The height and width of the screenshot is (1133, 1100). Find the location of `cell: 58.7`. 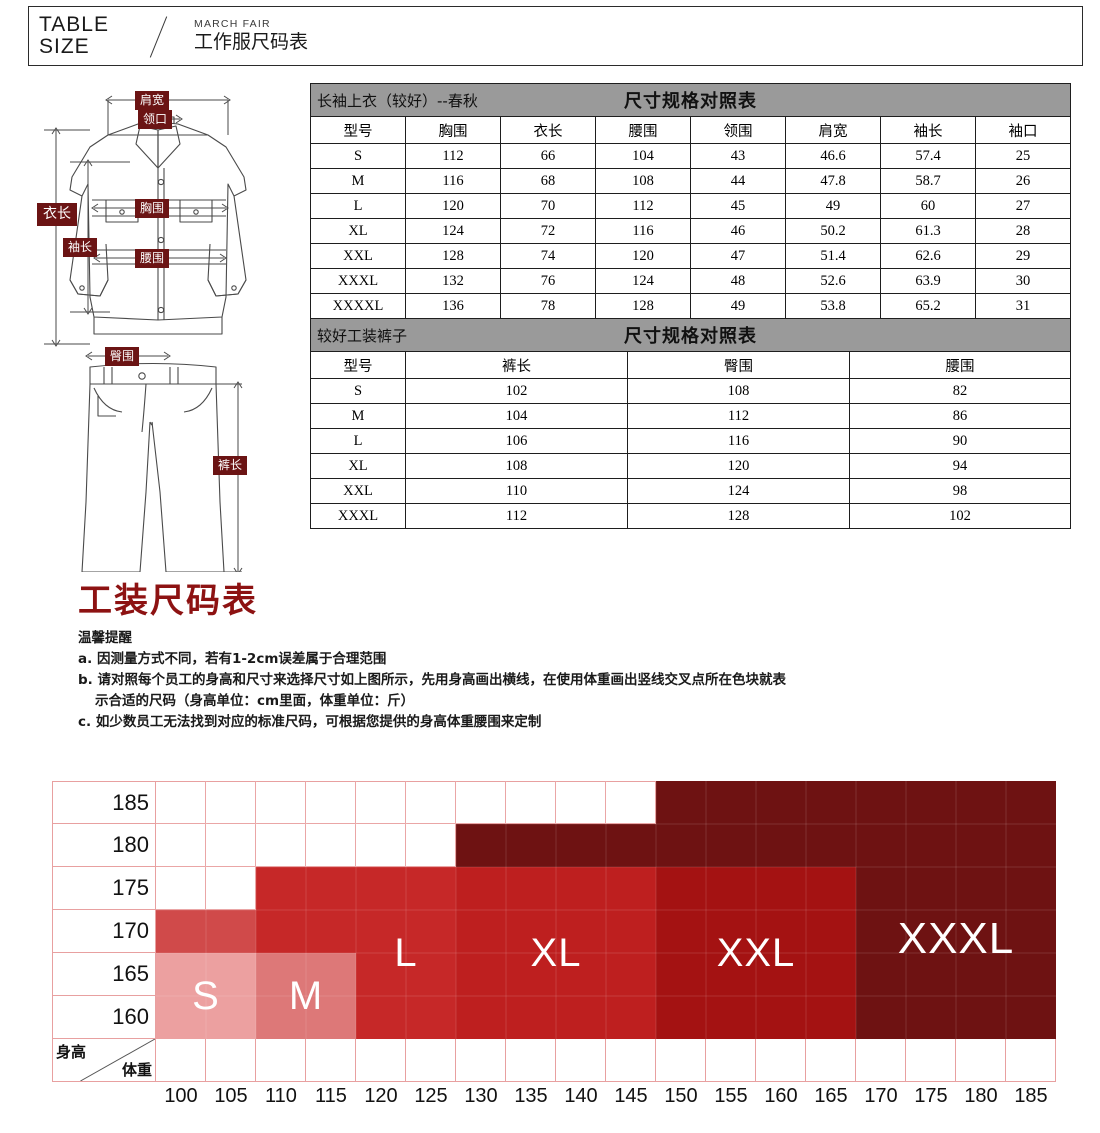

cell: 58.7 is located at coordinates (928, 181).